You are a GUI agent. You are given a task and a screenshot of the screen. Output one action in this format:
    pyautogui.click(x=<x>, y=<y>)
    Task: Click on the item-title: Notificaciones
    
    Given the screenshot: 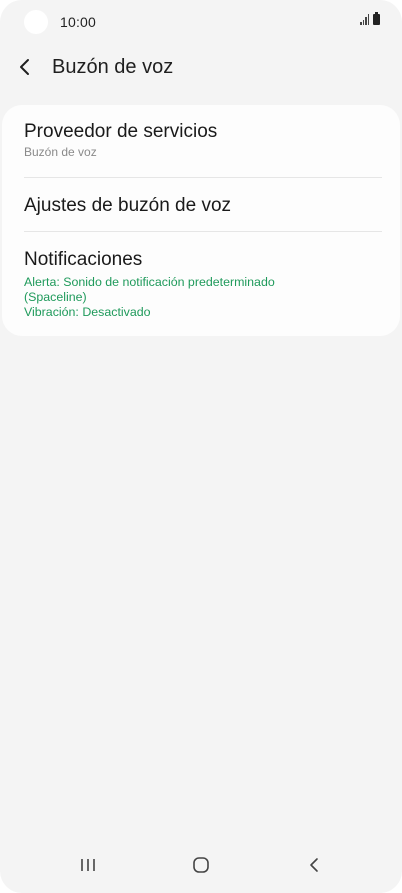 What is the action you would take?
    pyautogui.click(x=83, y=259)
    